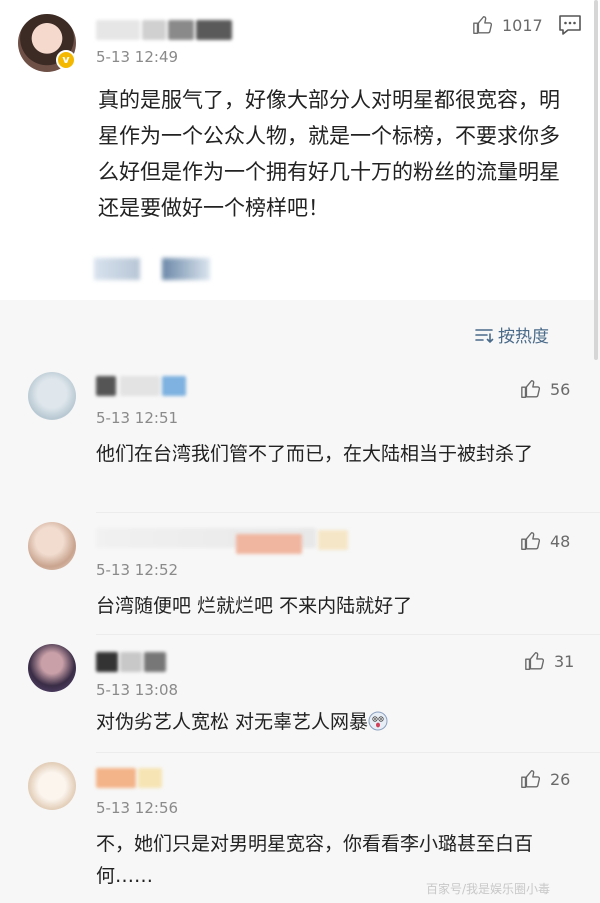 Image resolution: width=600 pixels, height=903 pixels. I want to click on post-time: 5-13 12:49, so click(137, 57).